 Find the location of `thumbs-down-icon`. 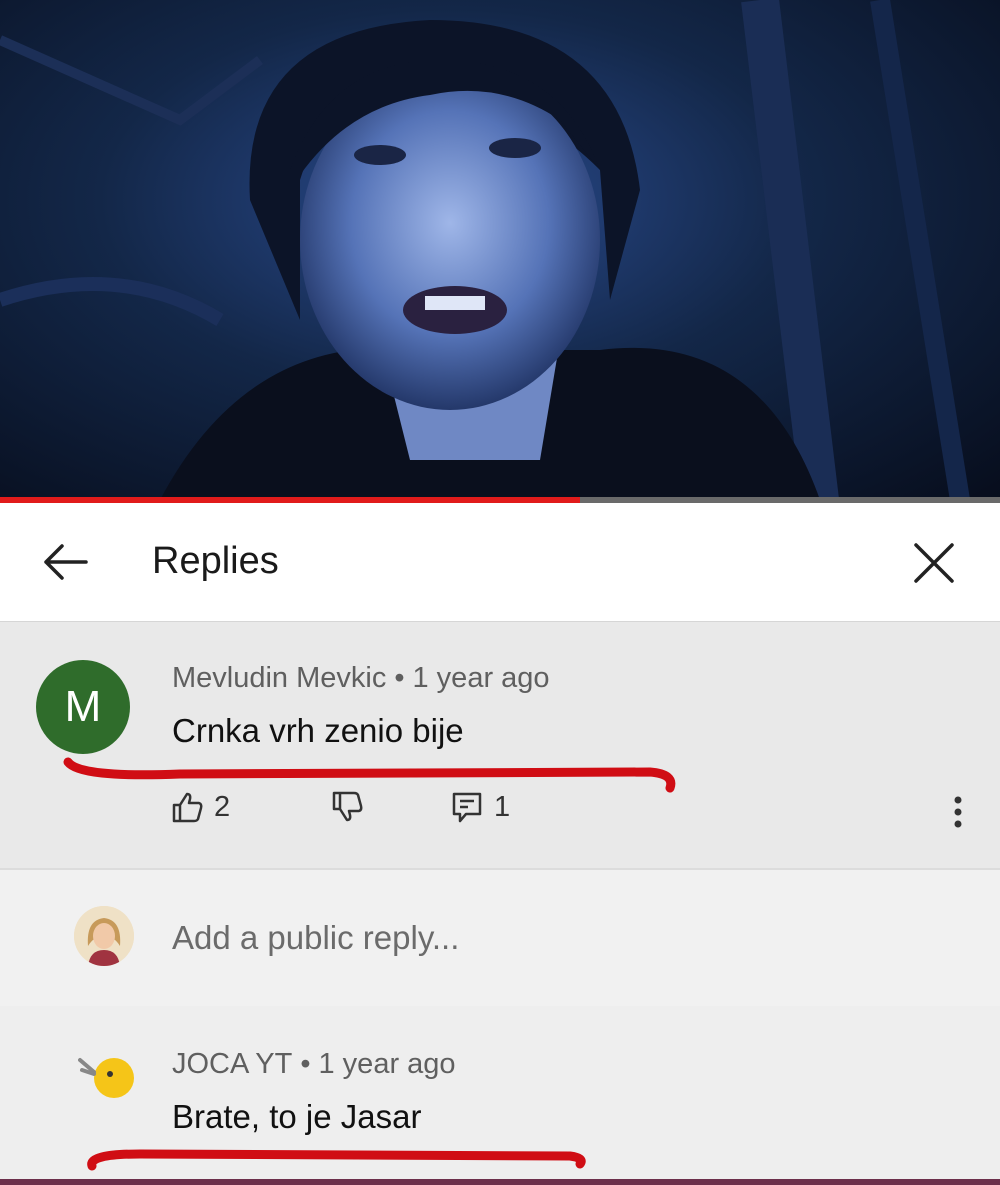

thumbs-down-icon is located at coordinates (347, 806).